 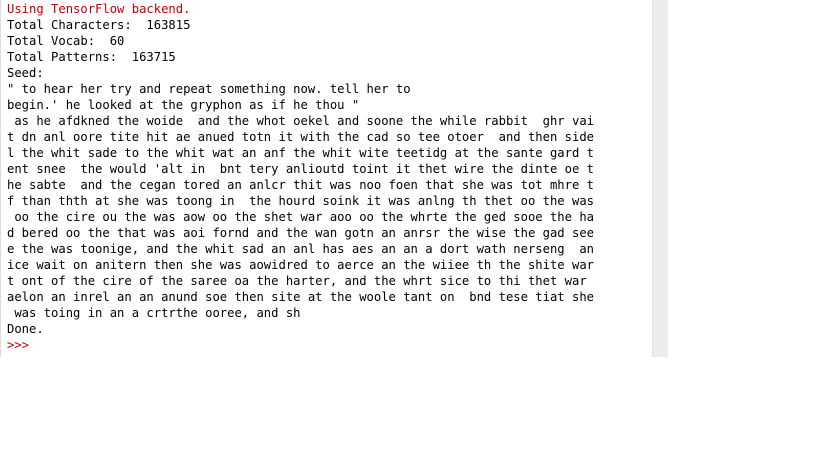 I want to click on done-message: Done., so click(x=25, y=329).